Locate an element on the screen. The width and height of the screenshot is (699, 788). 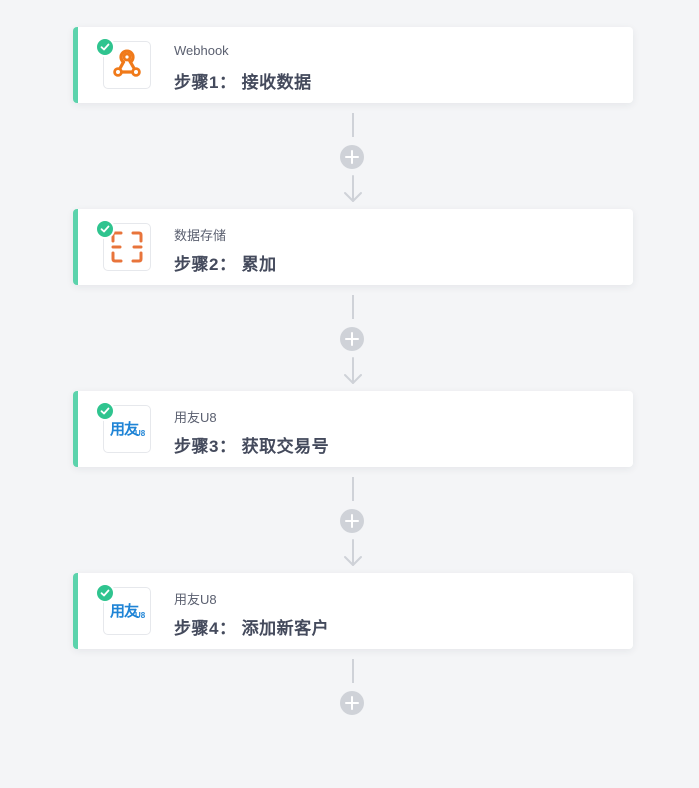
step-card-4: 用友 U8 用友U8 步骤4： 添加新客户 is located at coordinates (353, 611).